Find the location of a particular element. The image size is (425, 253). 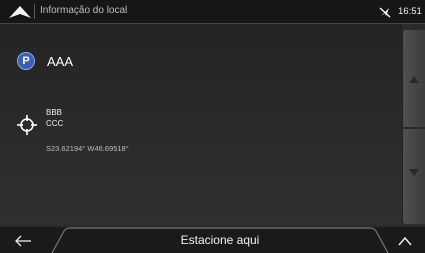

crosshair-icon is located at coordinates (27, 125).